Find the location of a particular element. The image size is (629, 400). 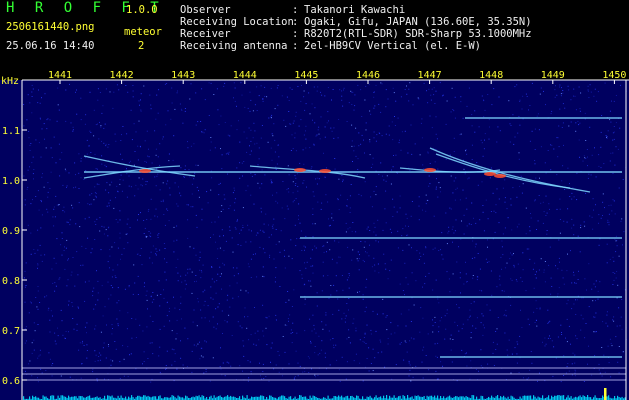

y-tick-label: 1.1 is located at coordinates (11, 131).